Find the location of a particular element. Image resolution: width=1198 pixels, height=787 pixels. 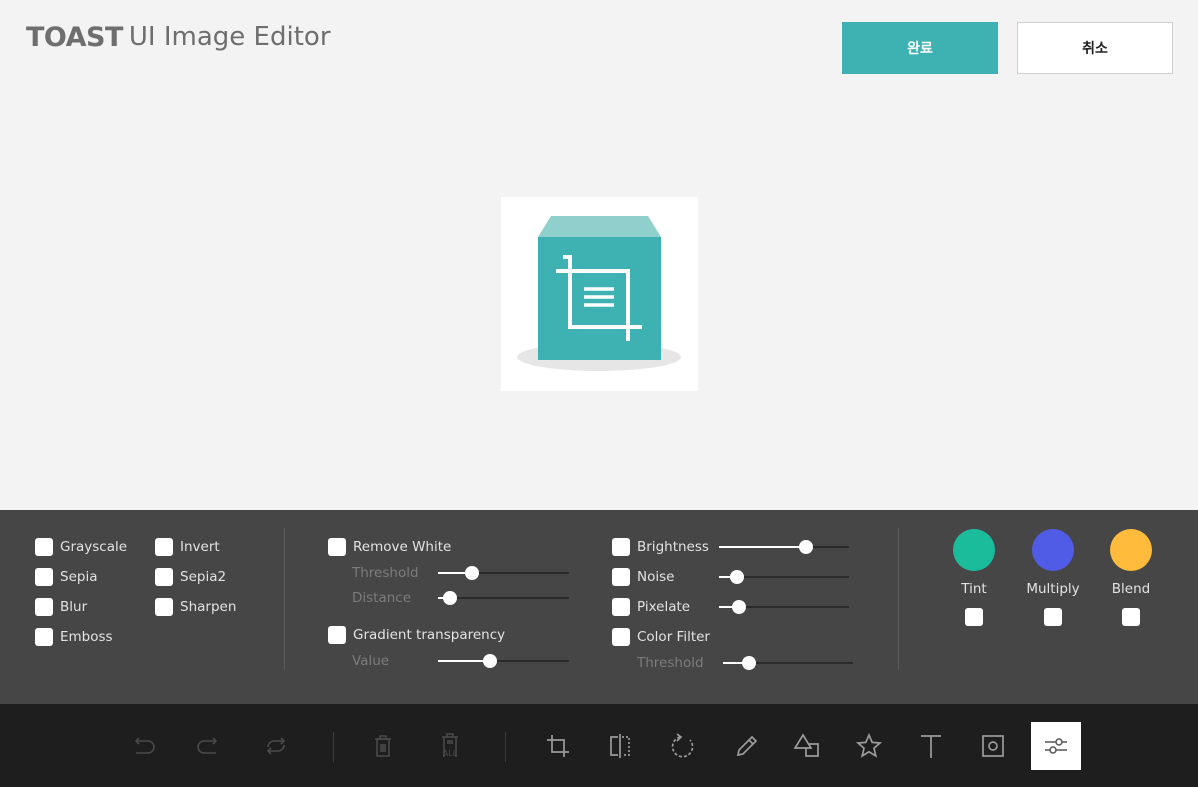

draw-icon is located at coordinates (746, 746).